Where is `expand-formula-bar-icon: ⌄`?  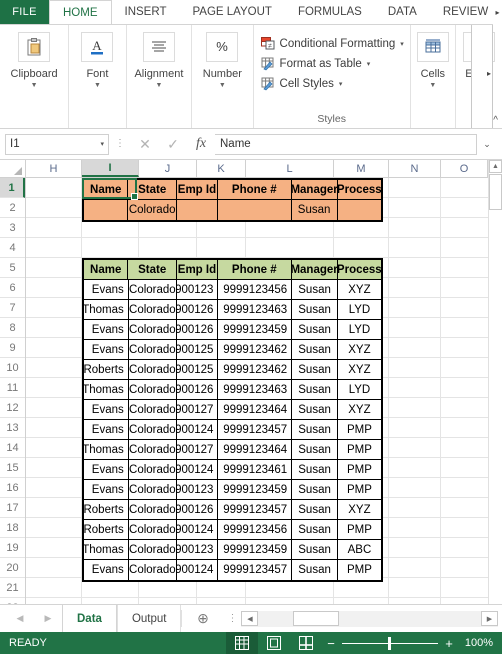 expand-formula-bar-icon: ⌄ is located at coordinates (487, 144).